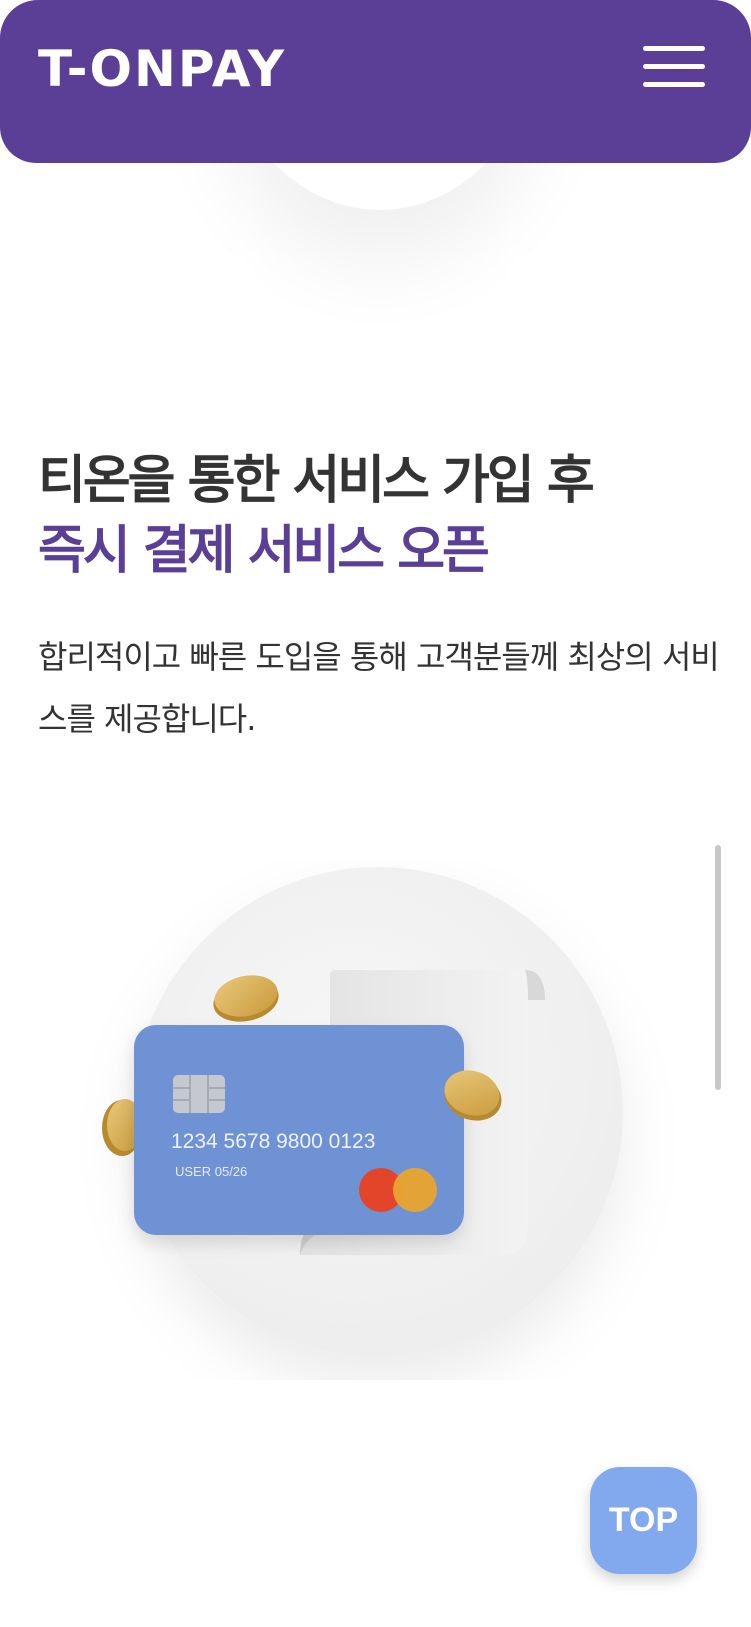 Image resolution: width=751 pixels, height=1627 pixels. Describe the element at coordinates (199, 1094) in the screenshot. I see `card-chip-icon` at that location.